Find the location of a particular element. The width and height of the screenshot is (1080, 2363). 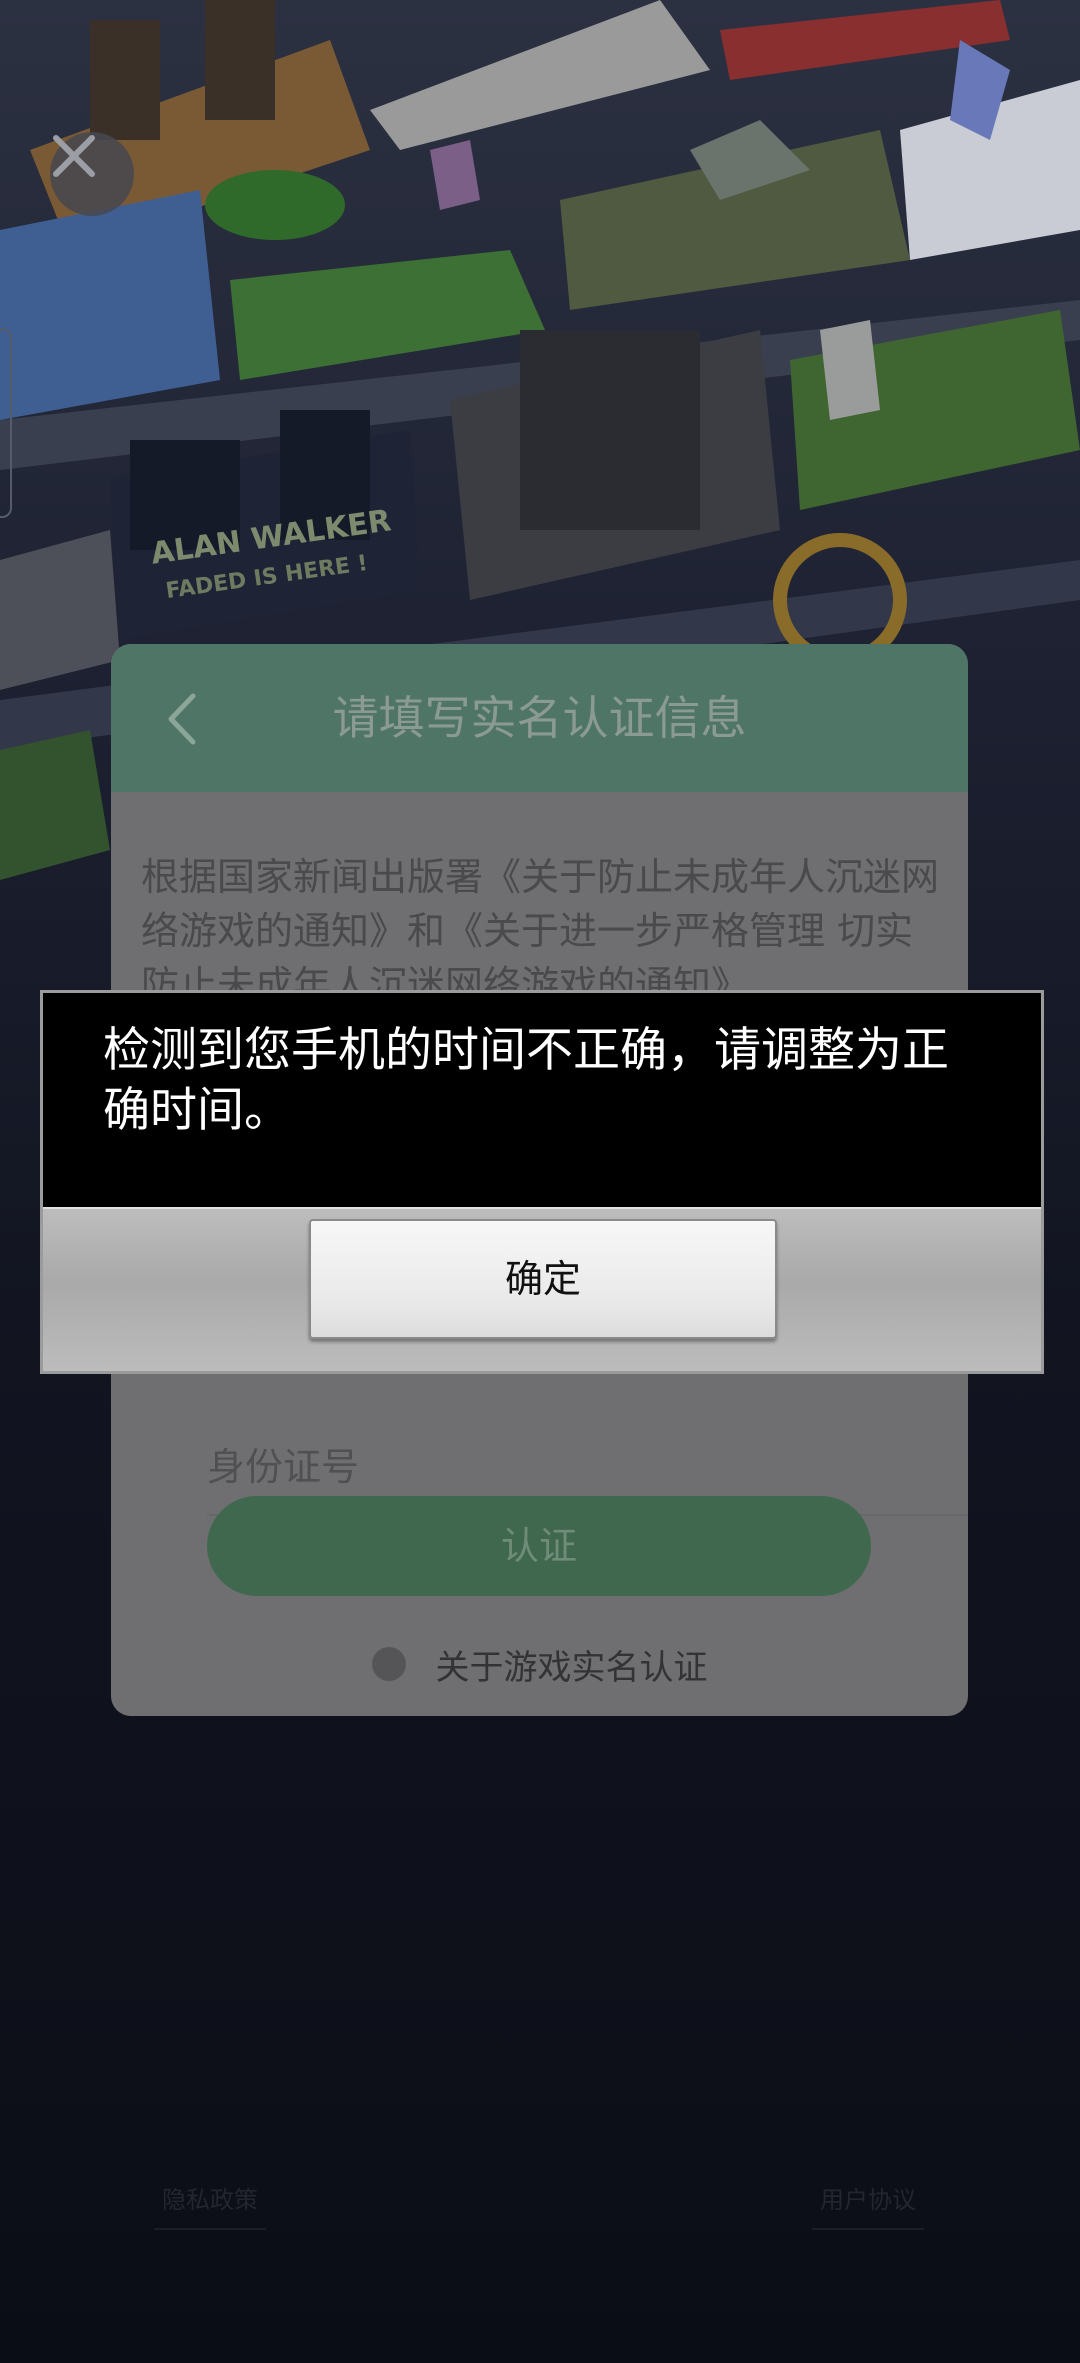

verify-button: 认证 is located at coordinates (539, 1546).